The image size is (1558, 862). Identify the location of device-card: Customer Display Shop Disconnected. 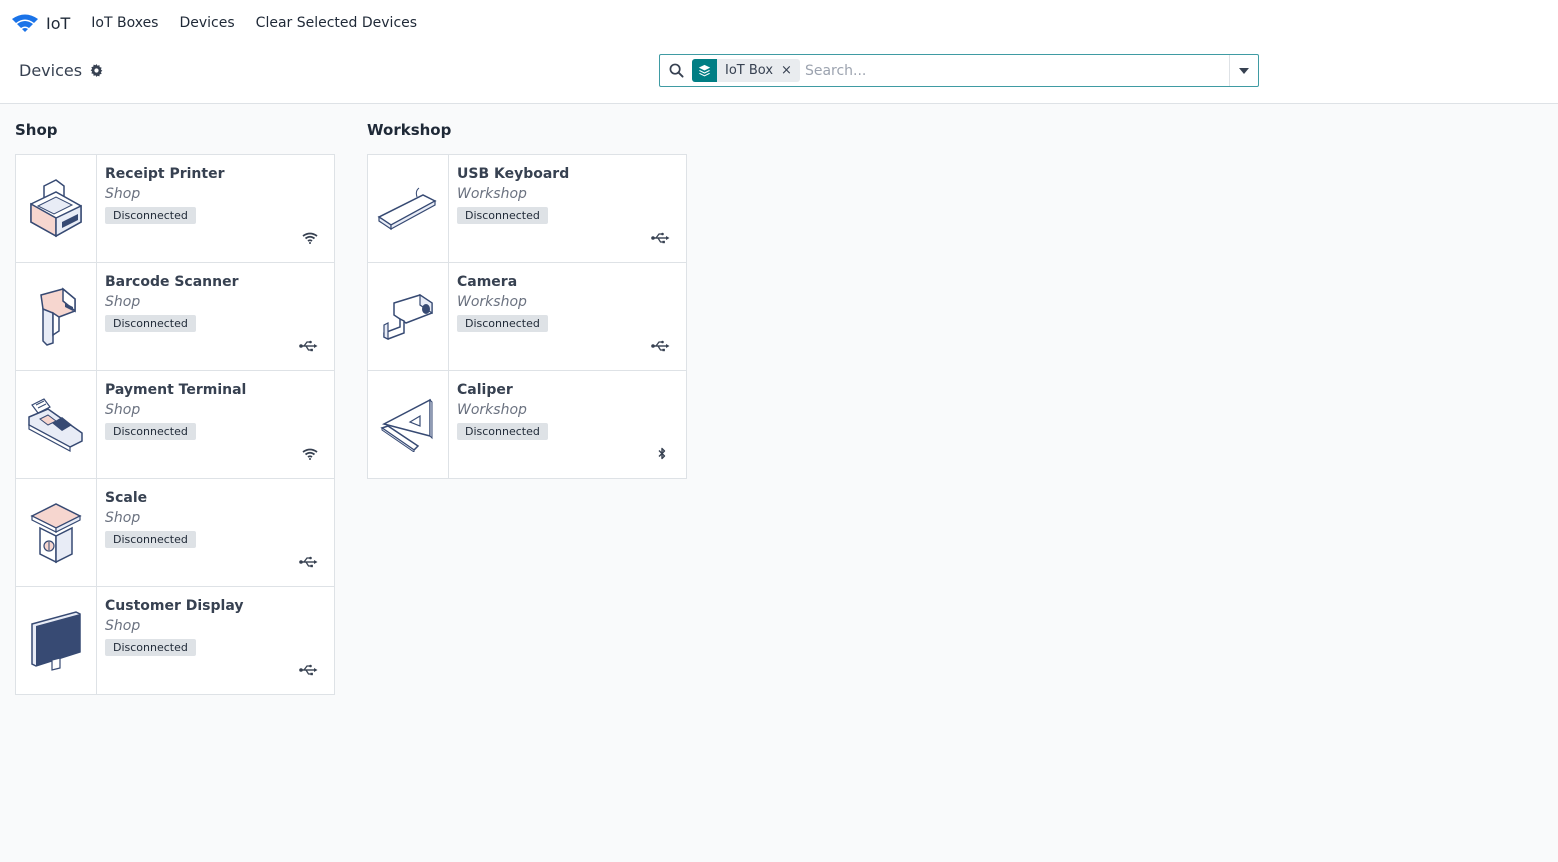
(175, 640).